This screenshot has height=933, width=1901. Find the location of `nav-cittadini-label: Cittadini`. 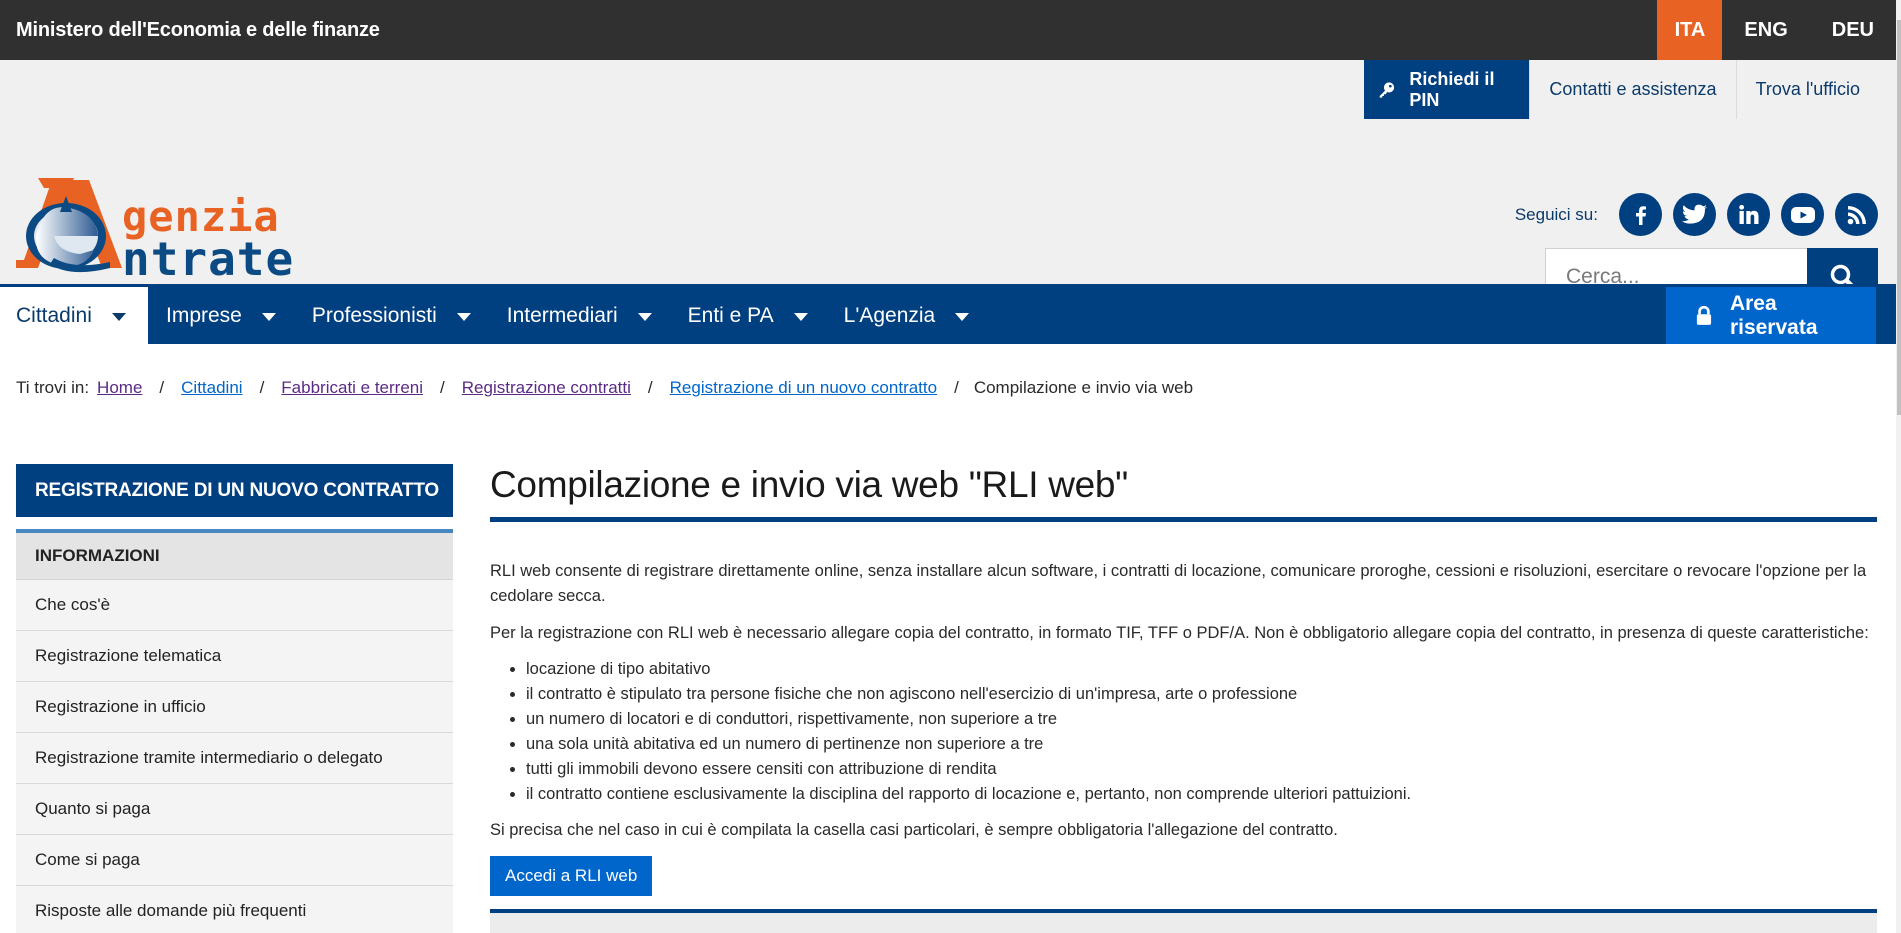

nav-cittadini-label: Cittadini is located at coordinates (54, 315).